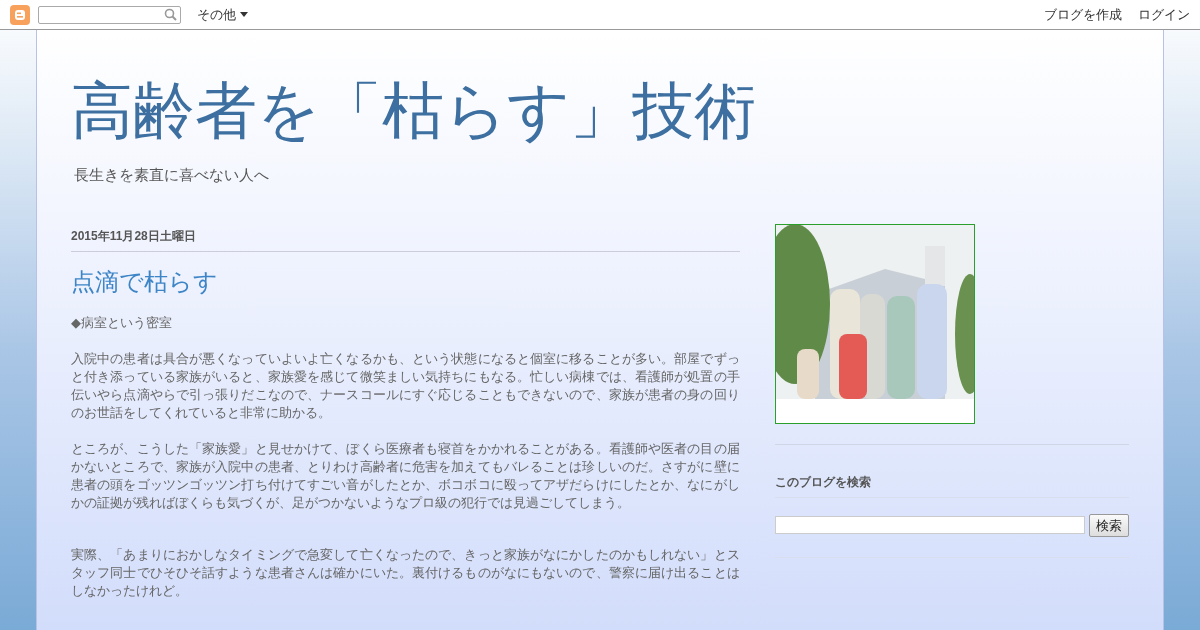 This screenshot has height=630, width=1200. Describe the element at coordinates (122, 323) in the screenshot. I see `post-paragraph: ◆病室という密室` at that location.